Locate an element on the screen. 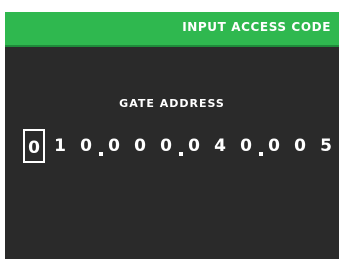  code-digit-11: 0 is located at coordinates (300, 146).